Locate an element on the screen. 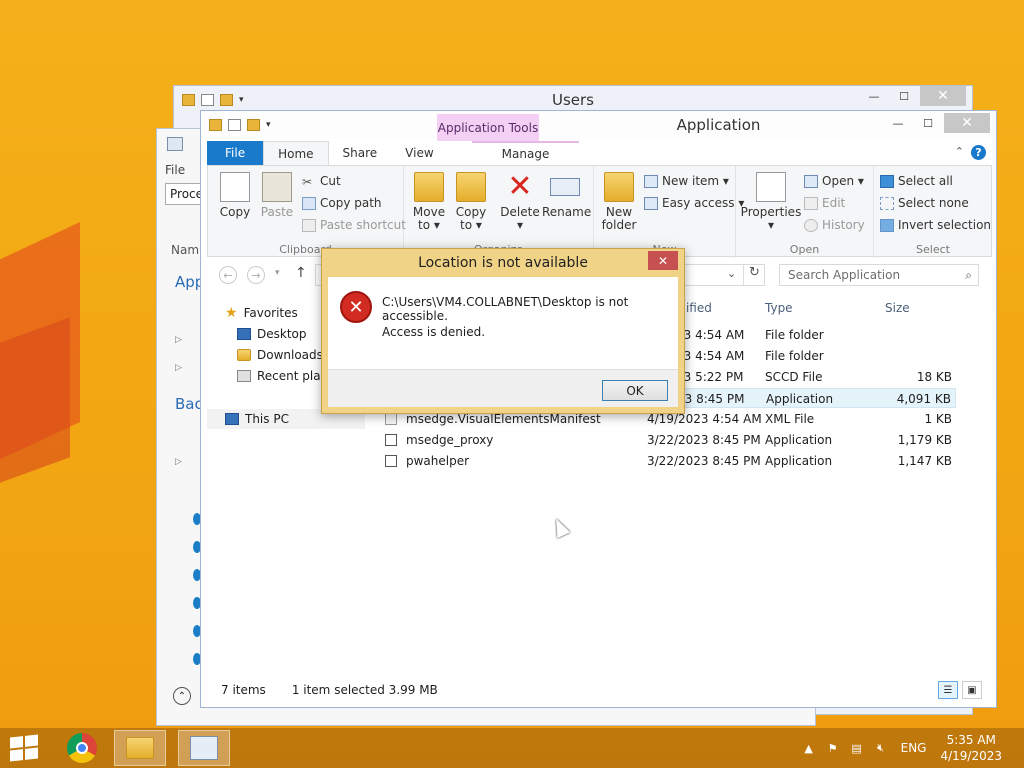 This screenshot has width=1024, height=768. move-to-label: Move is located at coordinates (429, 212).